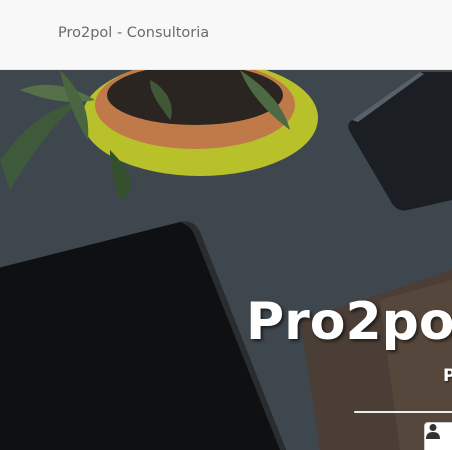  What do you see at coordinates (403, 412) in the screenshot?
I see `hero-divider` at bounding box center [403, 412].